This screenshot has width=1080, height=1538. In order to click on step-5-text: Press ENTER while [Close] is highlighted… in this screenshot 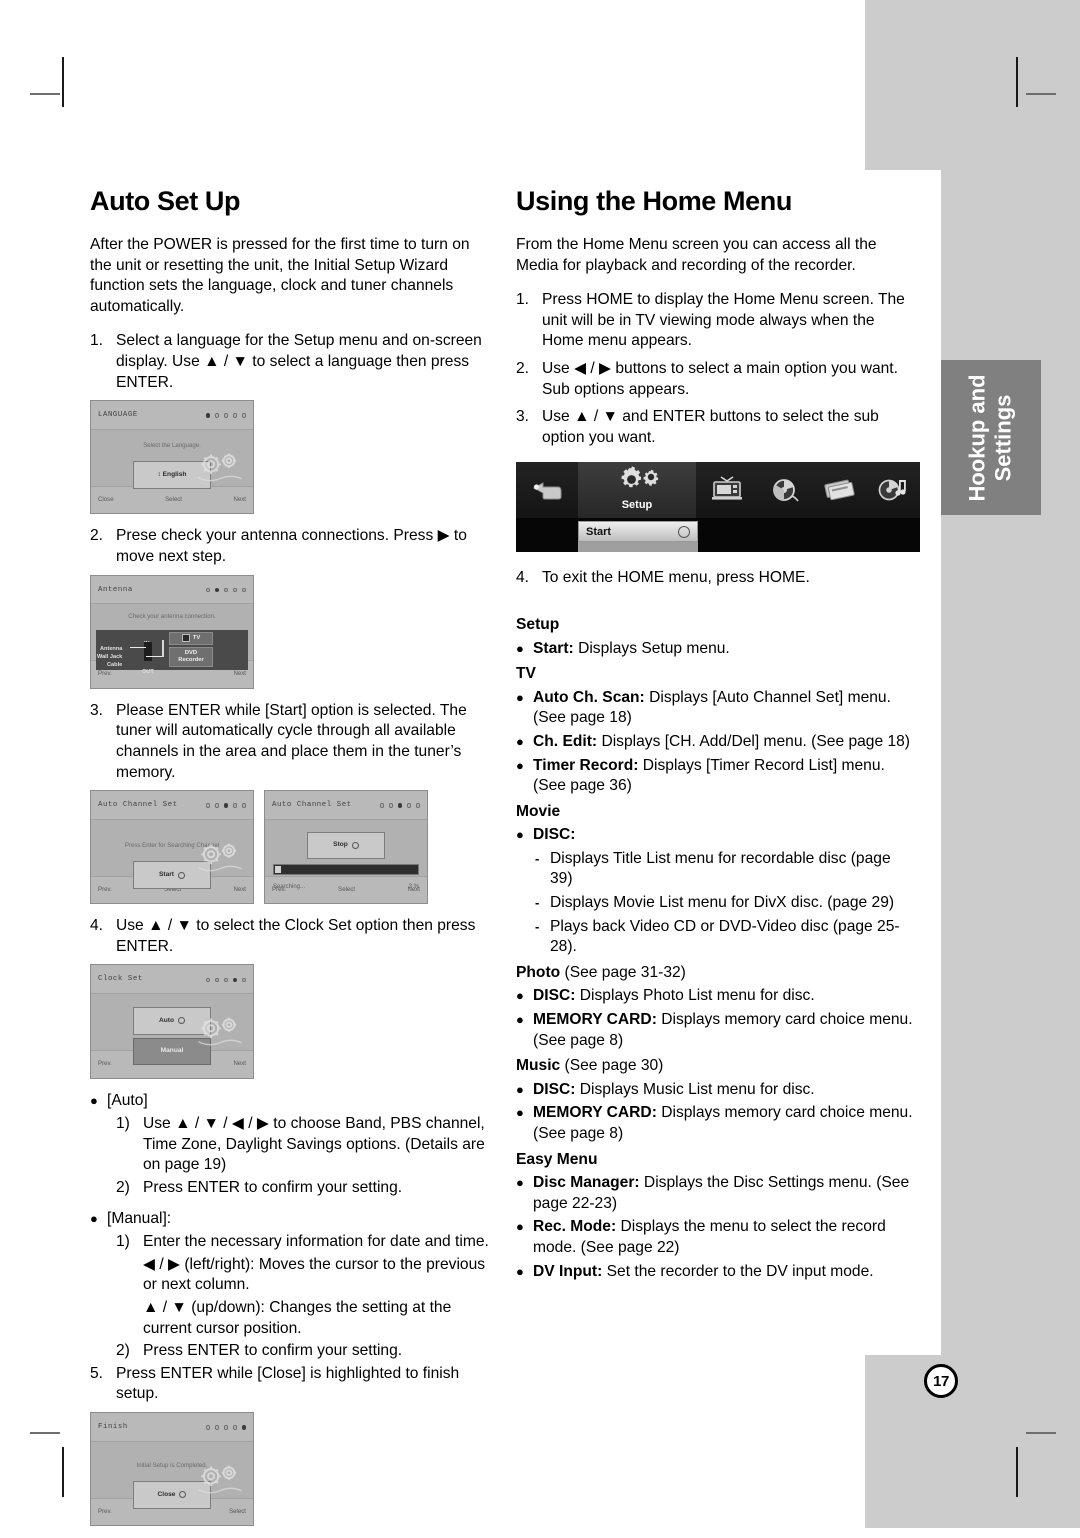, I will do `click(288, 1383)`.